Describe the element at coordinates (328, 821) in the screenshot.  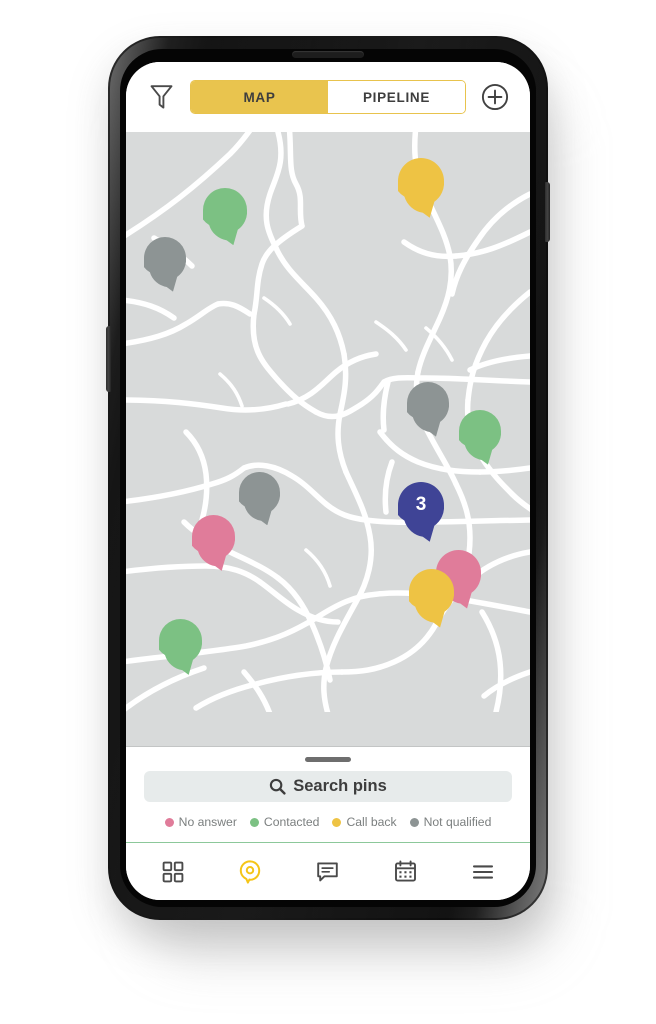
I see `pin-status-legend: No answer Contacted Call back Not qualified` at that location.